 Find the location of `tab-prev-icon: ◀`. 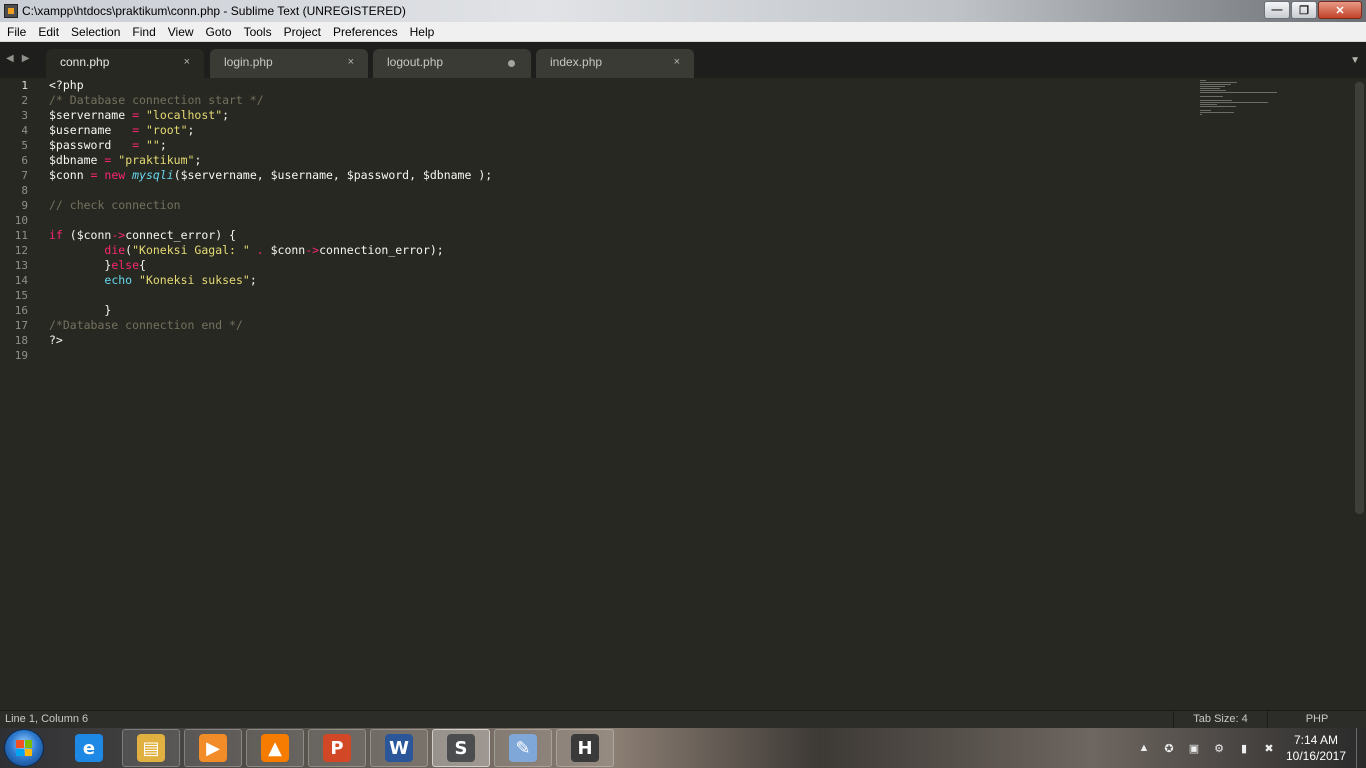

tab-prev-icon: ◀ is located at coordinates (10, 58).